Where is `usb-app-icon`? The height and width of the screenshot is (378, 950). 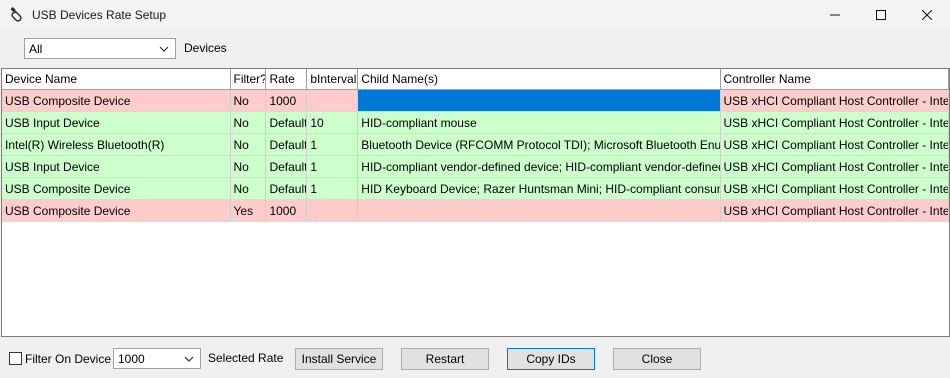 usb-app-icon is located at coordinates (18, 15).